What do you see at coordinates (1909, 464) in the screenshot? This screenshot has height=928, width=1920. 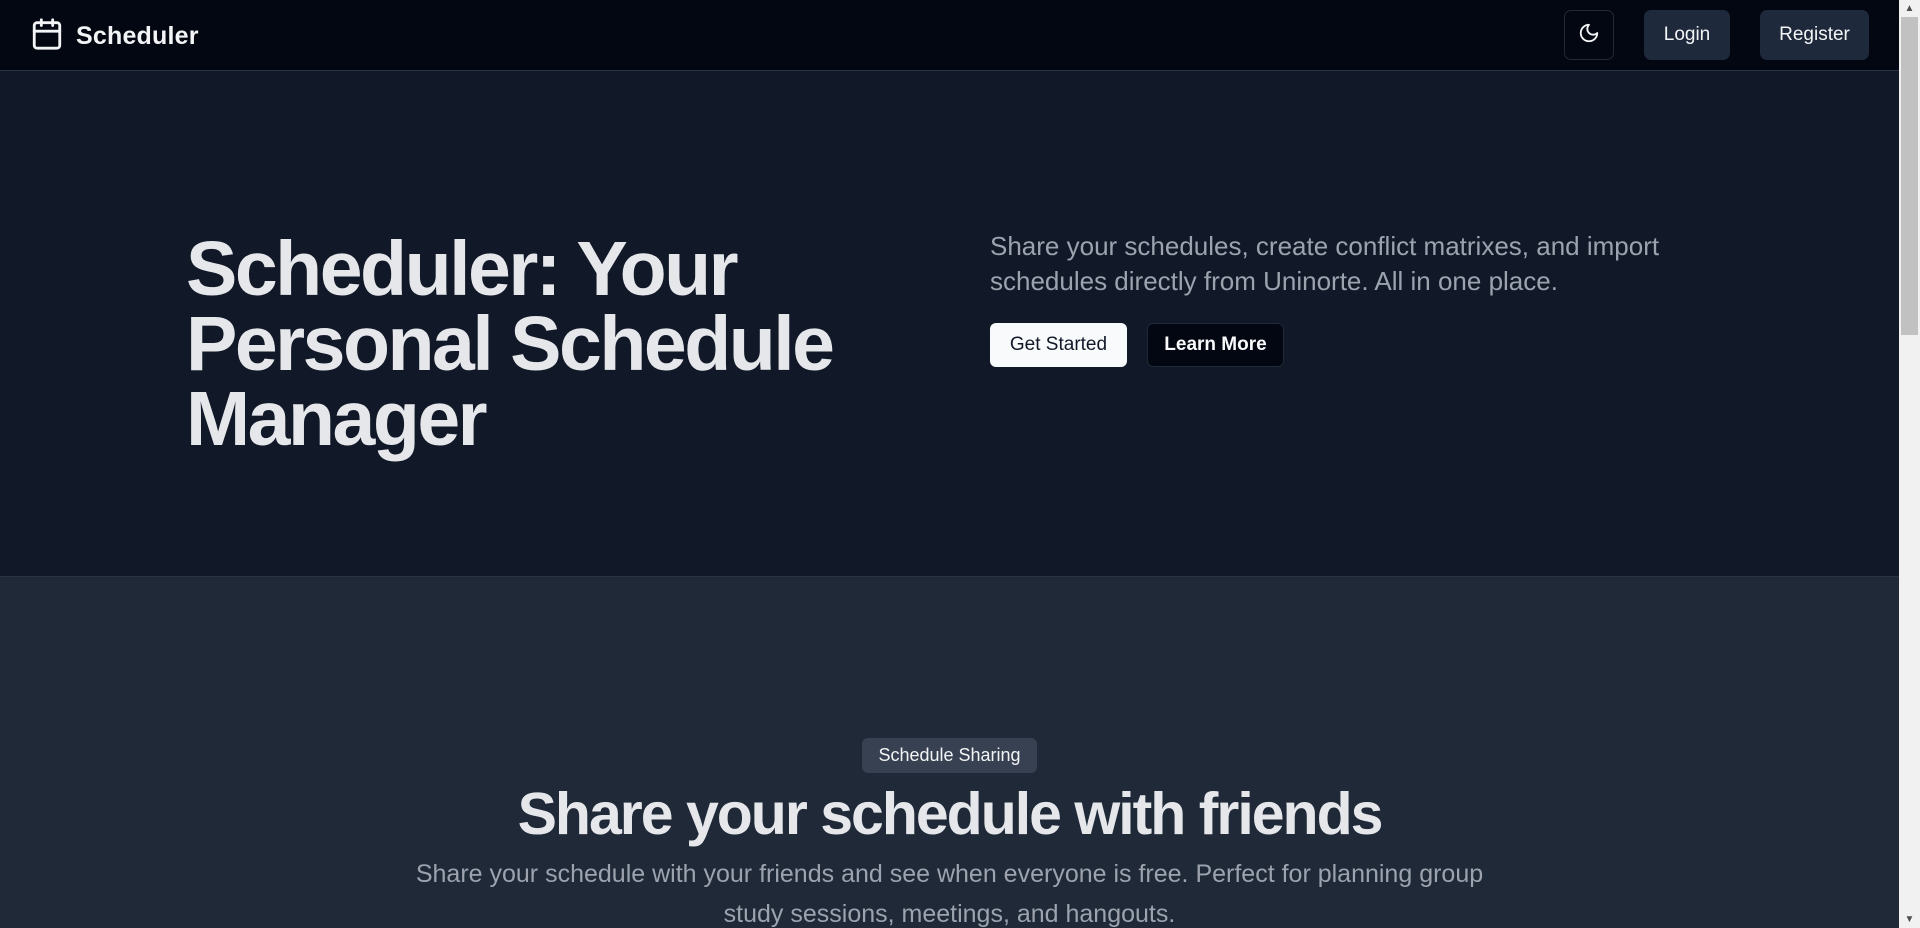 I see `vertical-scrollbar: ▲ ▼` at bounding box center [1909, 464].